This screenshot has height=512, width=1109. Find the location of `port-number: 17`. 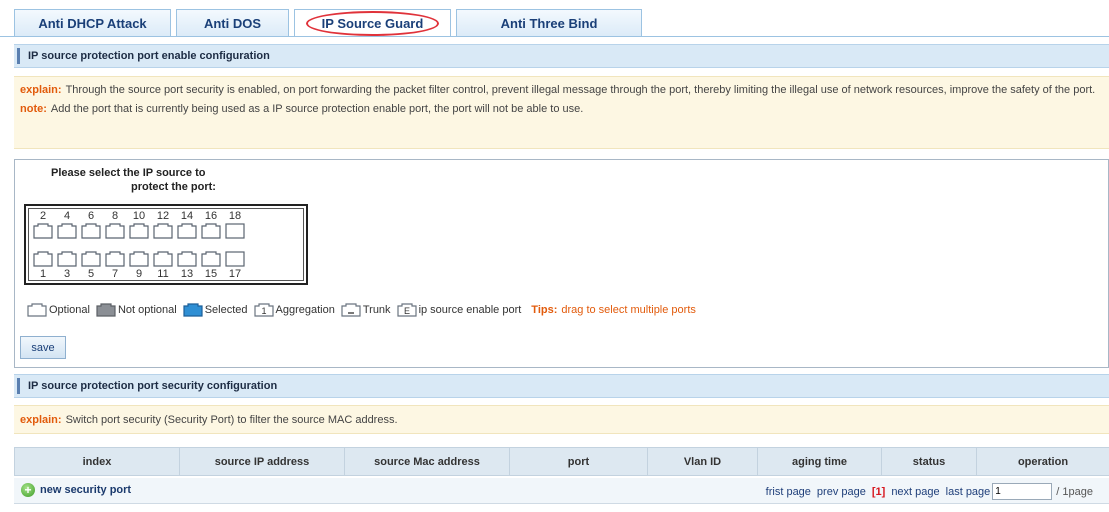

port-number: 17 is located at coordinates (235, 274).